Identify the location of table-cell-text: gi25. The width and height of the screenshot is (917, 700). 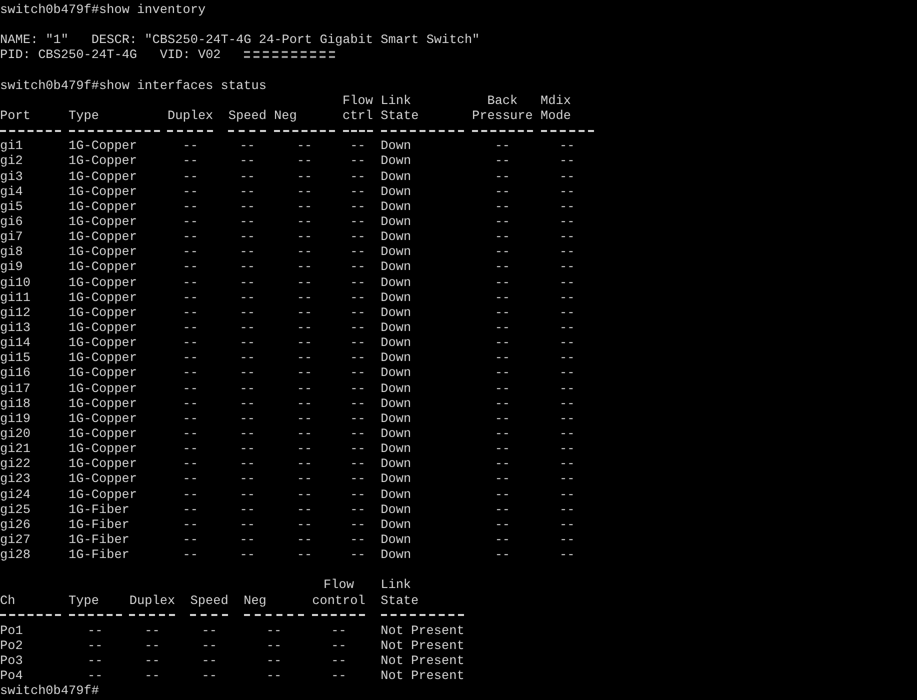
(16, 509).